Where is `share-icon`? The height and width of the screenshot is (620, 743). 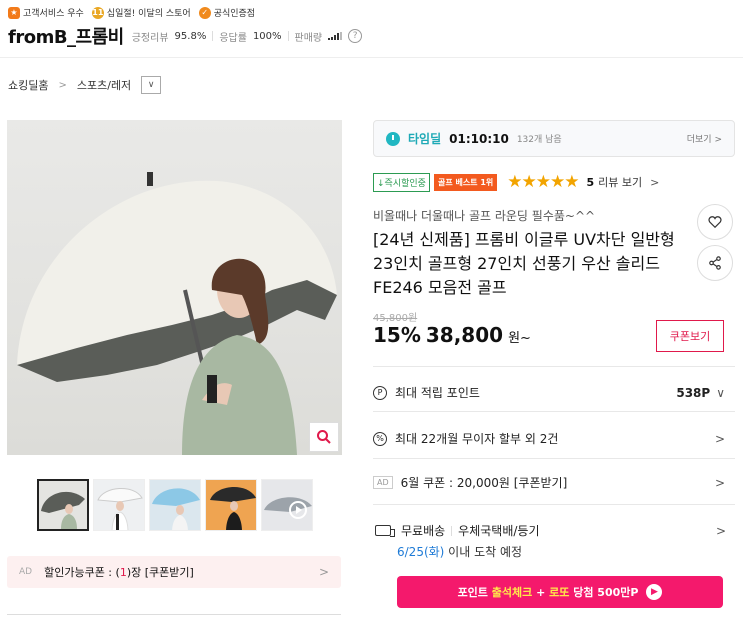 share-icon is located at coordinates (715, 263).